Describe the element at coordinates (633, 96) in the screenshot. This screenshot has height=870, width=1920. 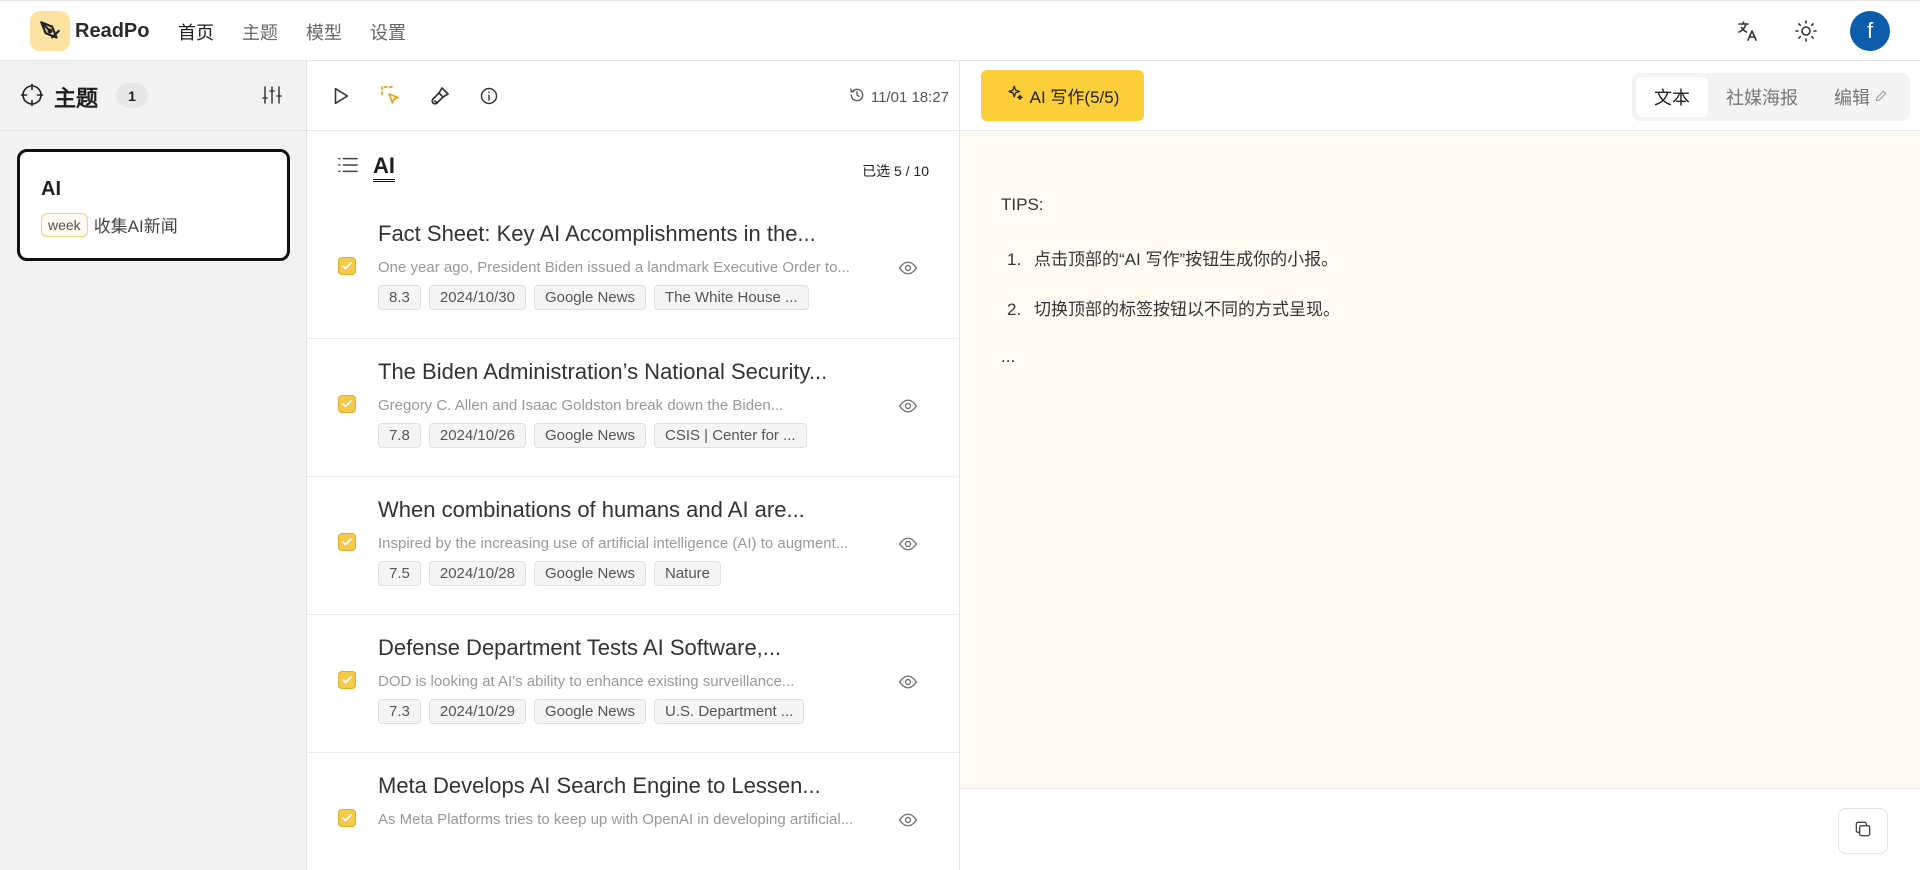
I see `list-toolbar: 11/01 18:27` at that location.